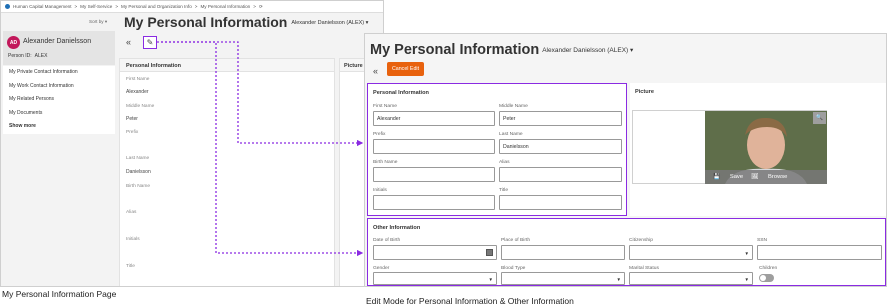 The width and height of the screenshot is (887, 305). I want to click on middle-name-label: Middle Name, so click(513, 106).